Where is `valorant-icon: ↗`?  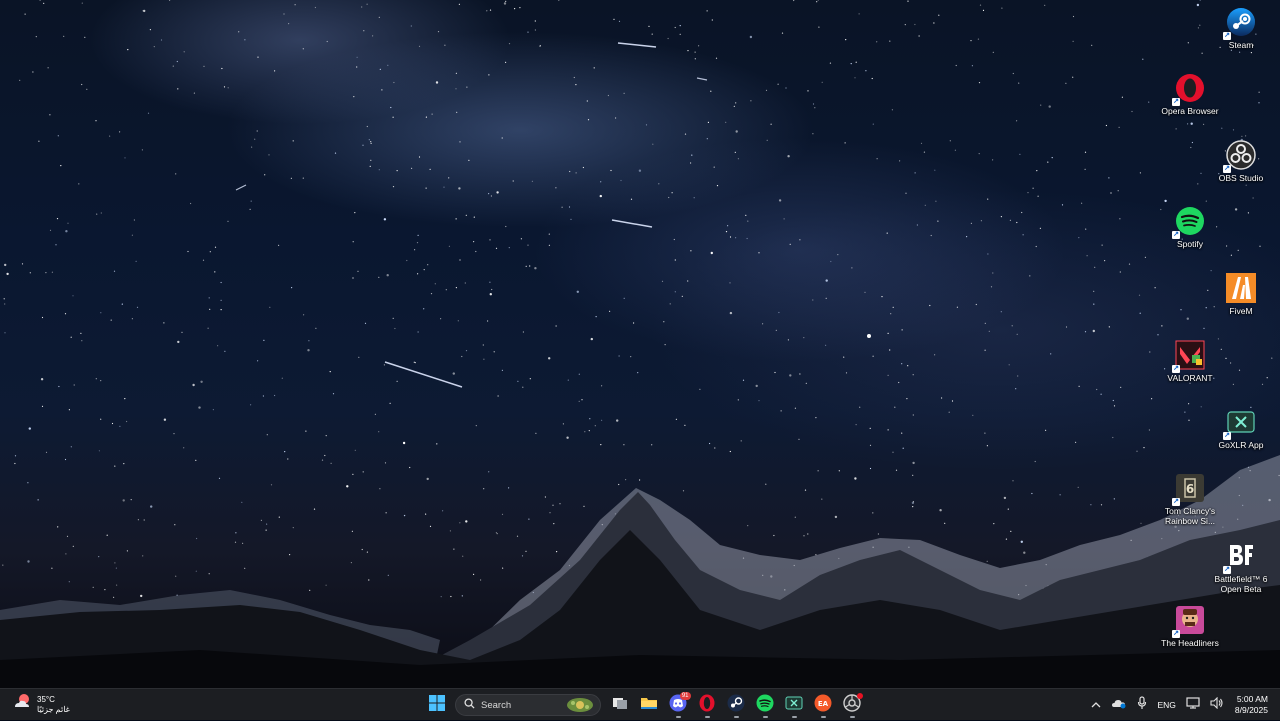
valorant-icon: ↗ is located at coordinates (1189, 356).